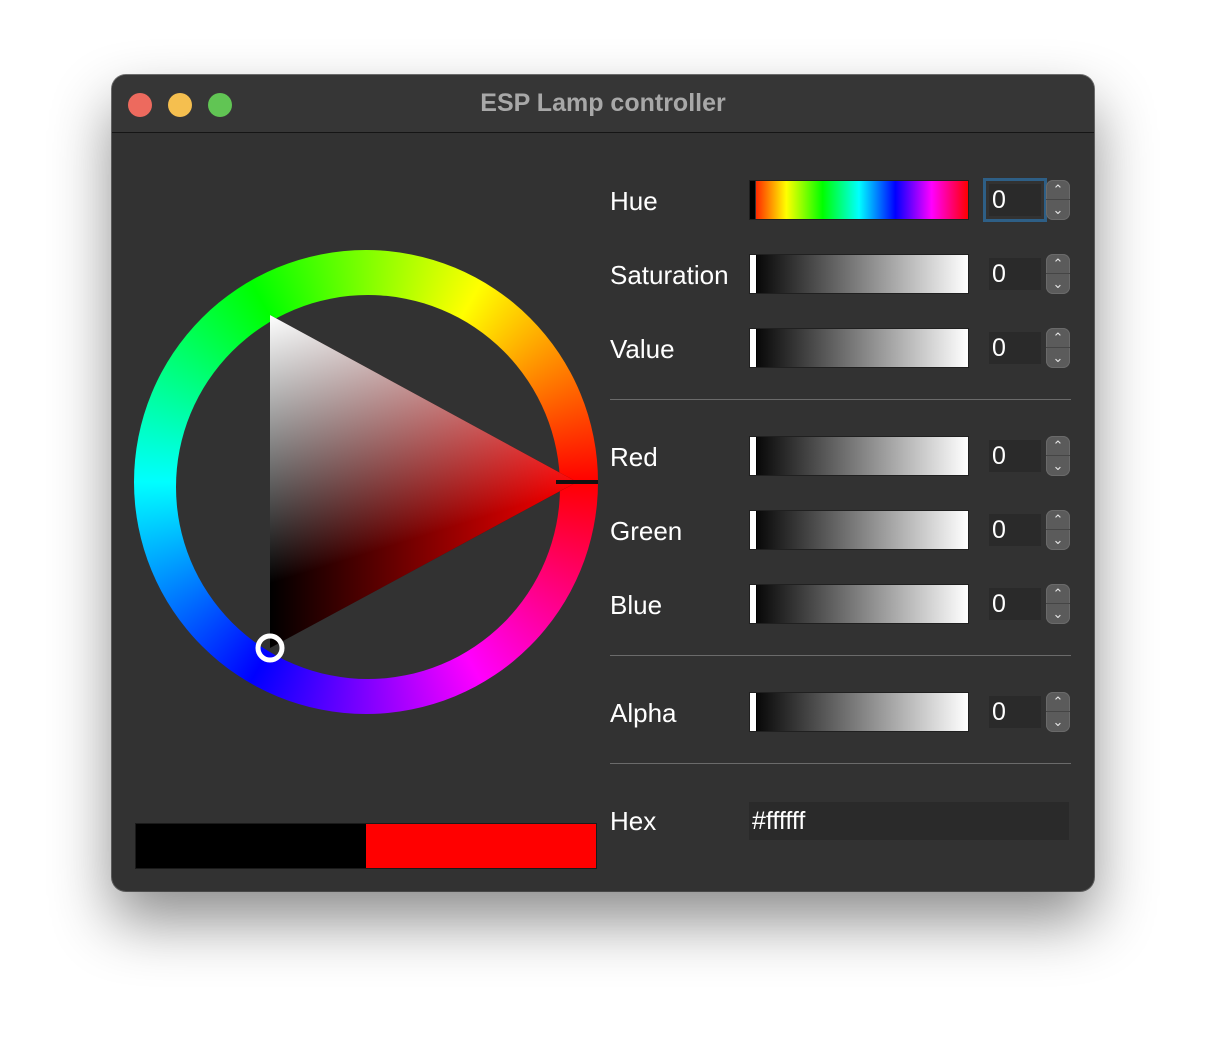 The height and width of the screenshot is (1040, 1206). What do you see at coordinates (753, 530) in the screenshot?
I see `green-slider-handle` at bounding box center [753, 530].